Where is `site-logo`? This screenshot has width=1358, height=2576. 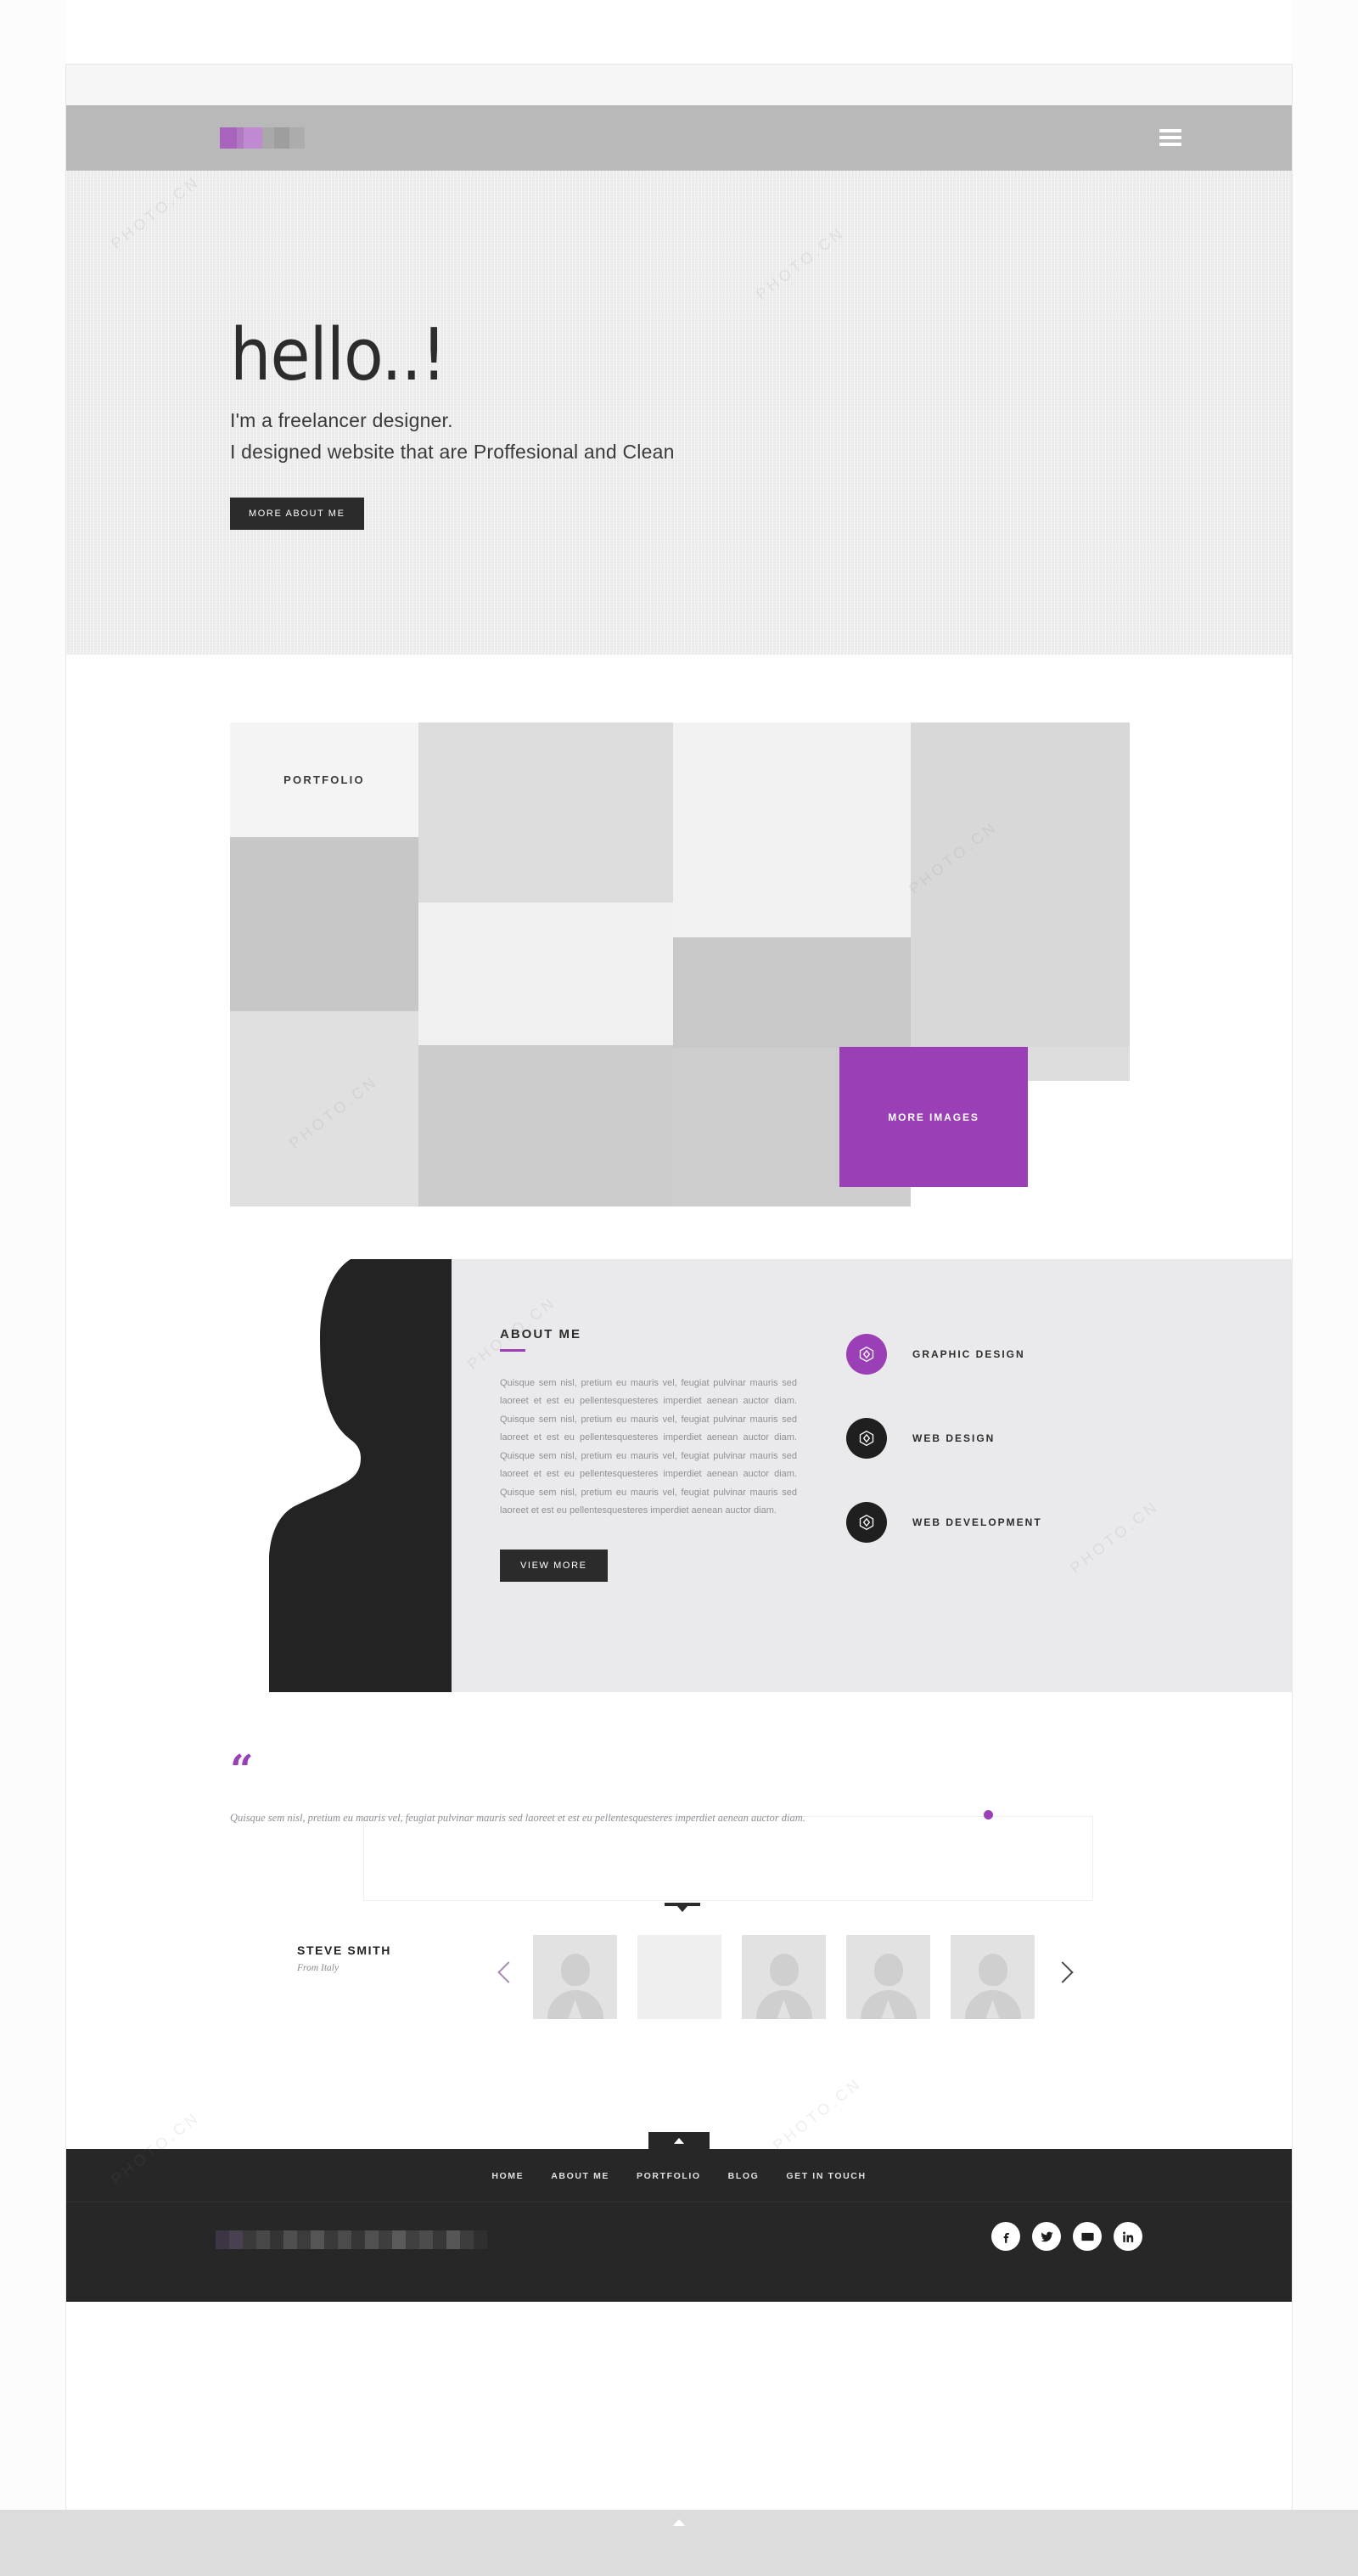 site-logo is located at coordinates (262, 138).